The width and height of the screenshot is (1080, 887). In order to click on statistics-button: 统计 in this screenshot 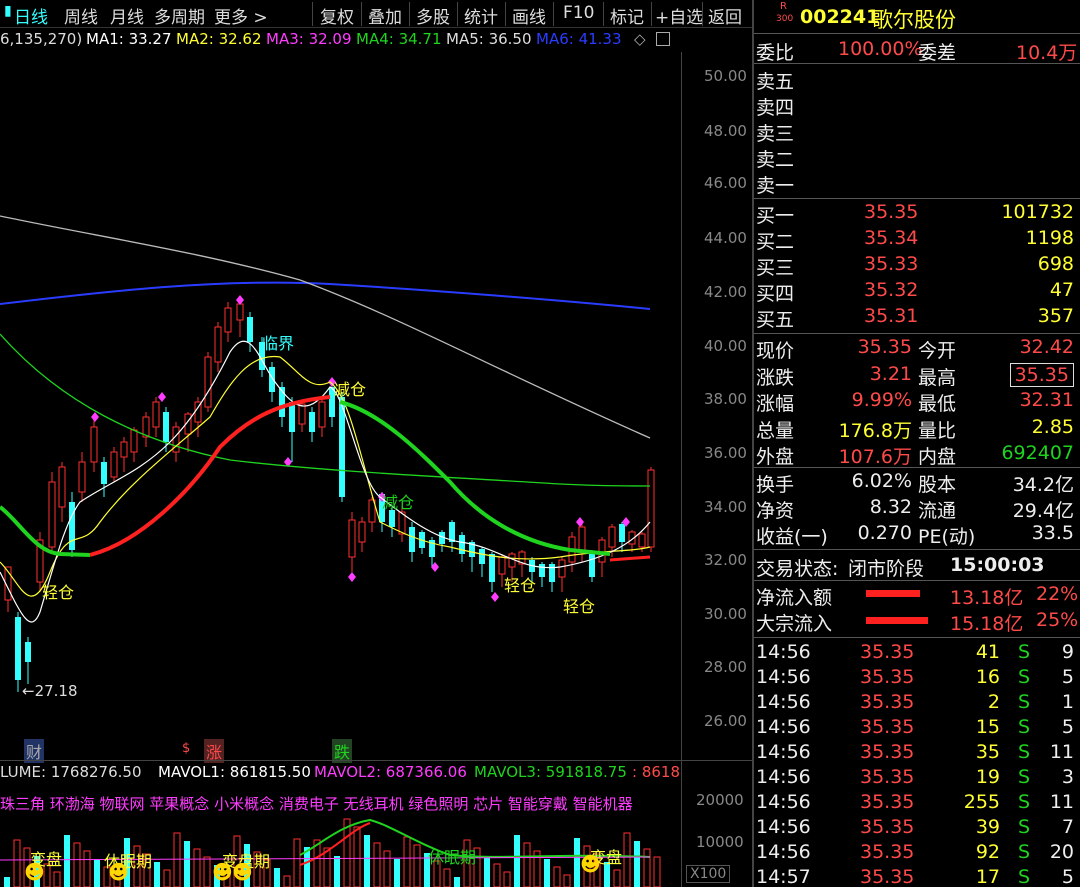, I will do `click(481, 15)`.